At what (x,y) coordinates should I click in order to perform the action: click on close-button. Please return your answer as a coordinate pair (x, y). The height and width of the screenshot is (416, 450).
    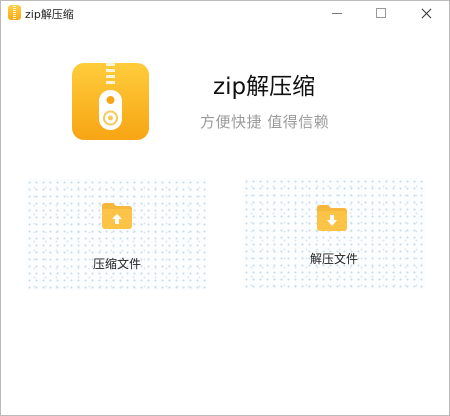
    Looking at the image, I should click on (426, 13).